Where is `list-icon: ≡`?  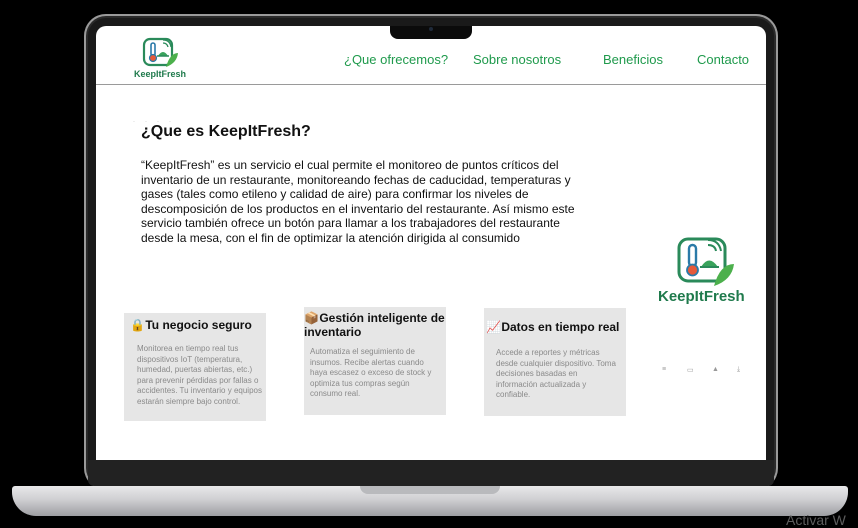
list-icon: ≡ is located at coordinates (666, 370).